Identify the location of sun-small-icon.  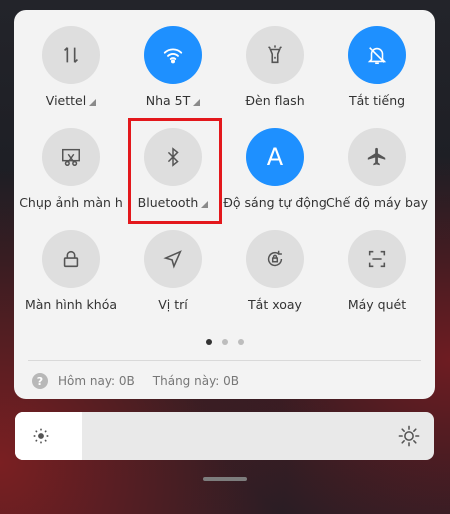
(41, 436).